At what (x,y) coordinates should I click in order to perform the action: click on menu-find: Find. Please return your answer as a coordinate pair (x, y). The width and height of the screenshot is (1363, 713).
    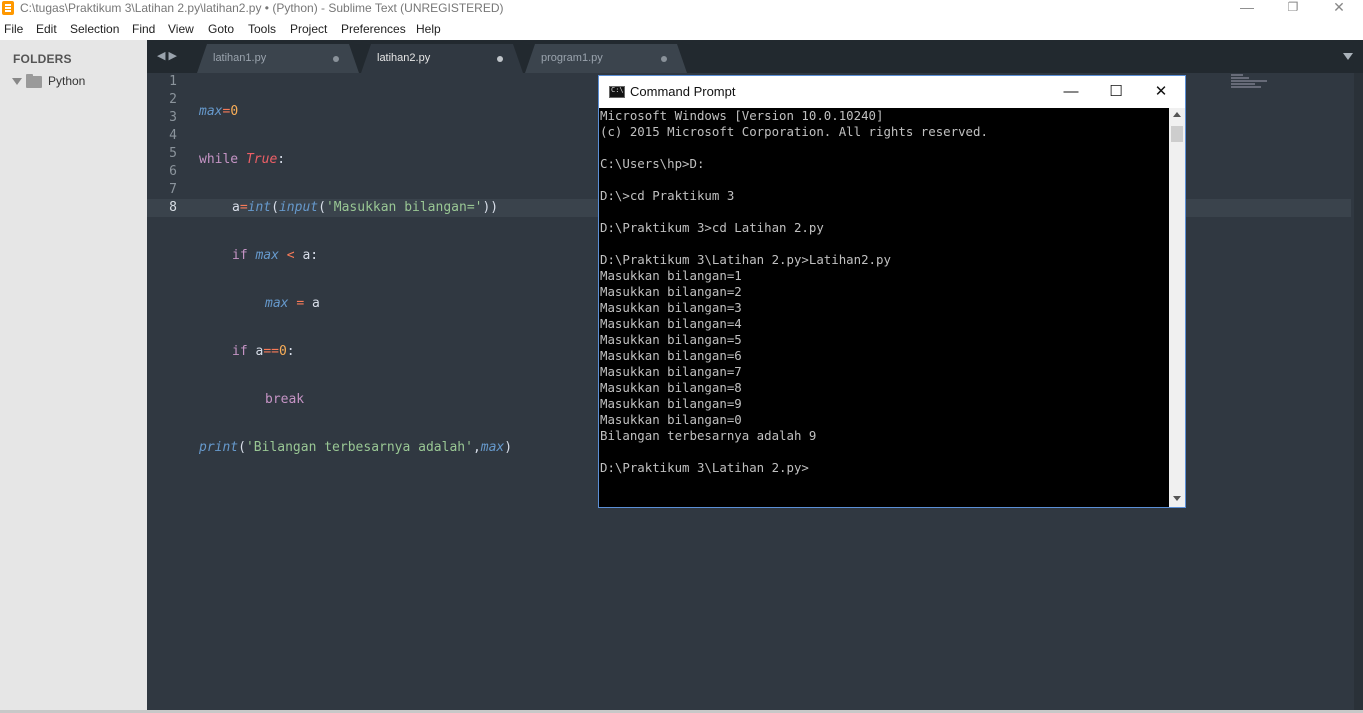
    Looking at the image, I should click on (143, 29).